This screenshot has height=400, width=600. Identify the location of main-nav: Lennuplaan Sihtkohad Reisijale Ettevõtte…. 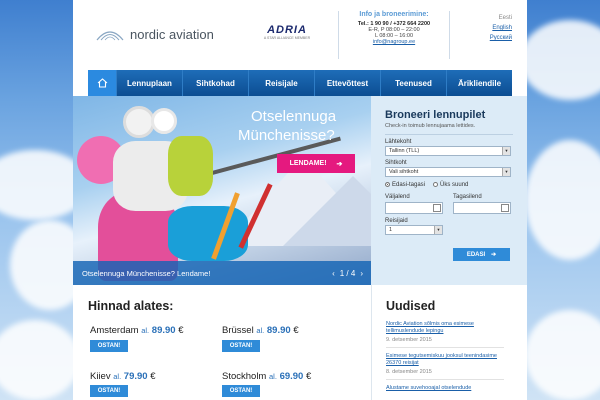
(300, 83).